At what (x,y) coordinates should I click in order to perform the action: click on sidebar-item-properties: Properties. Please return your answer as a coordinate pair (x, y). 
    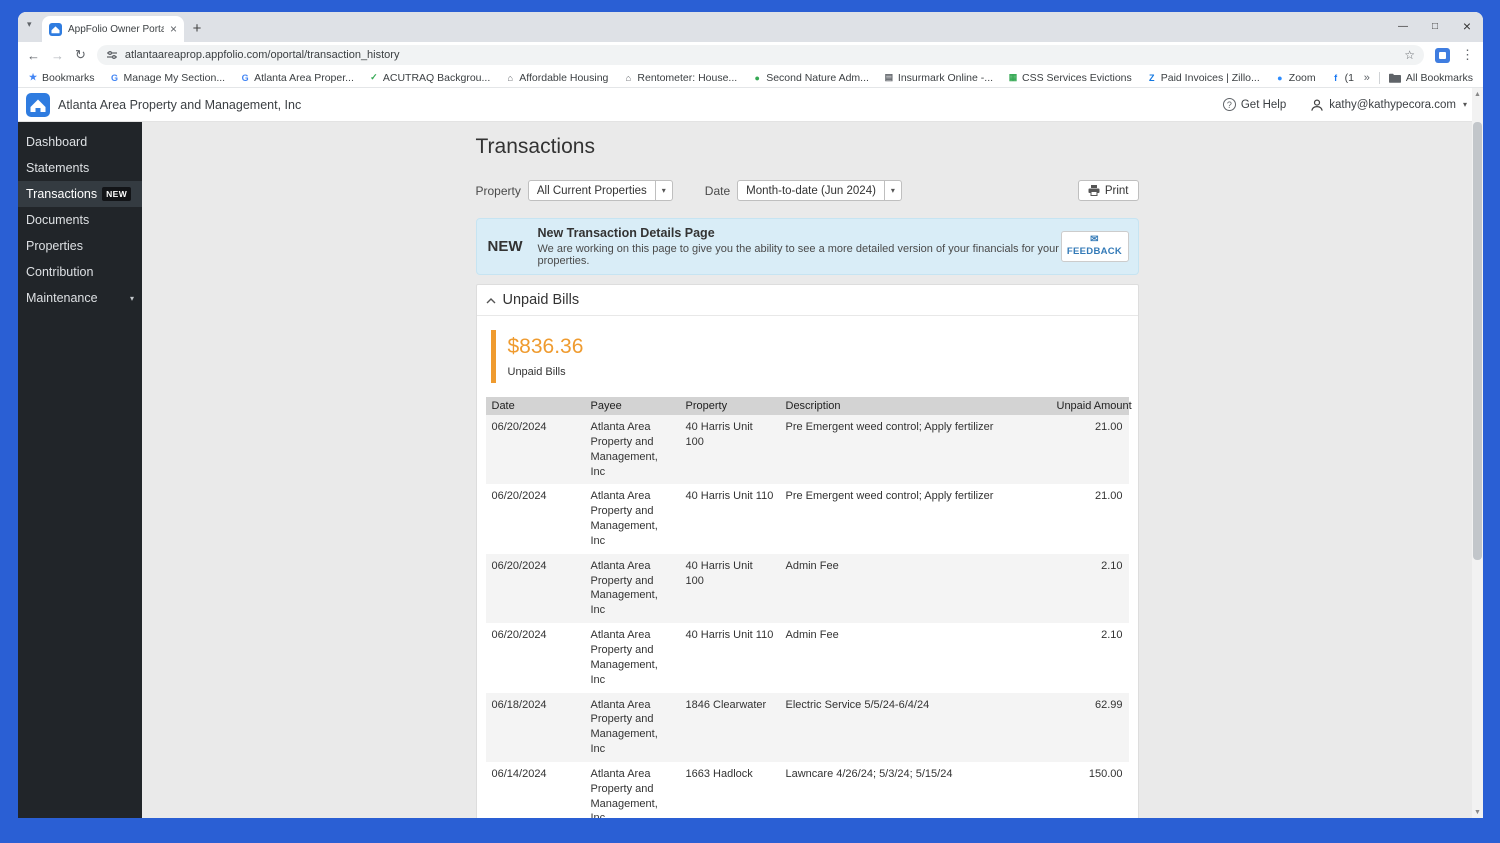
    Looking at the image, I should click on (80, 246).